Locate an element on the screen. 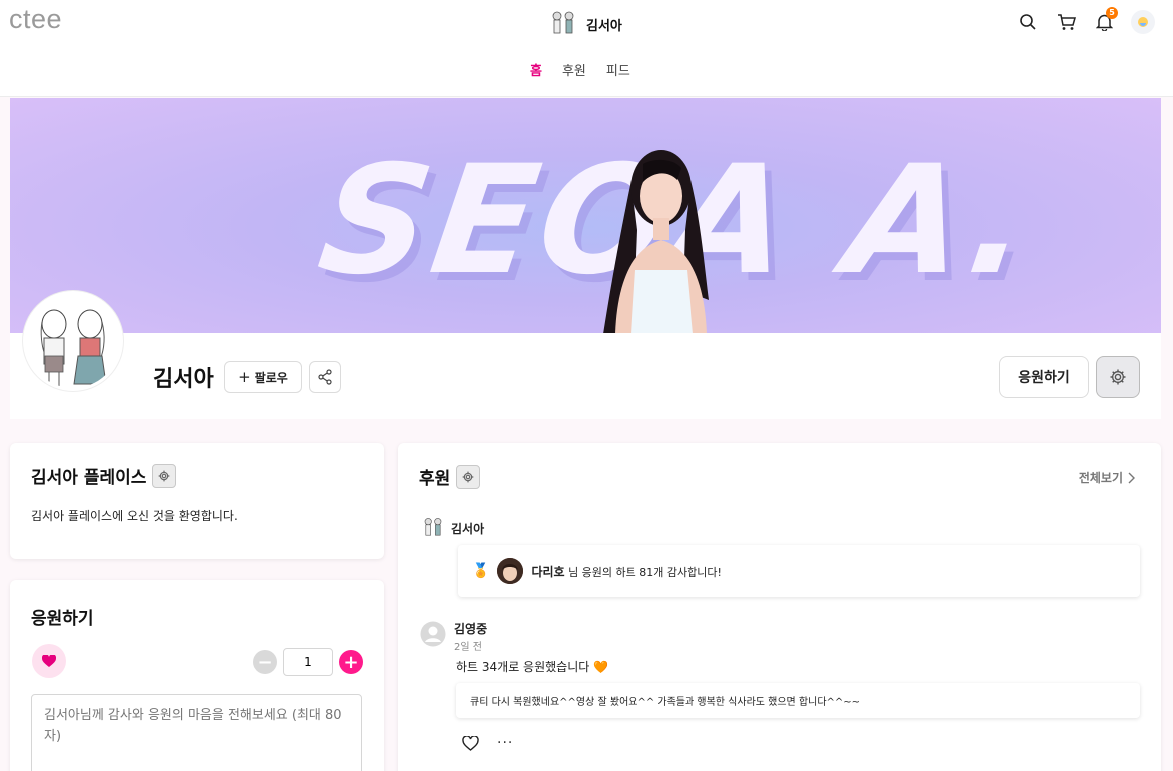 This screenshot has width=1173, height=771. support-button: 응원하기 is located at coordinates (1044, 377).